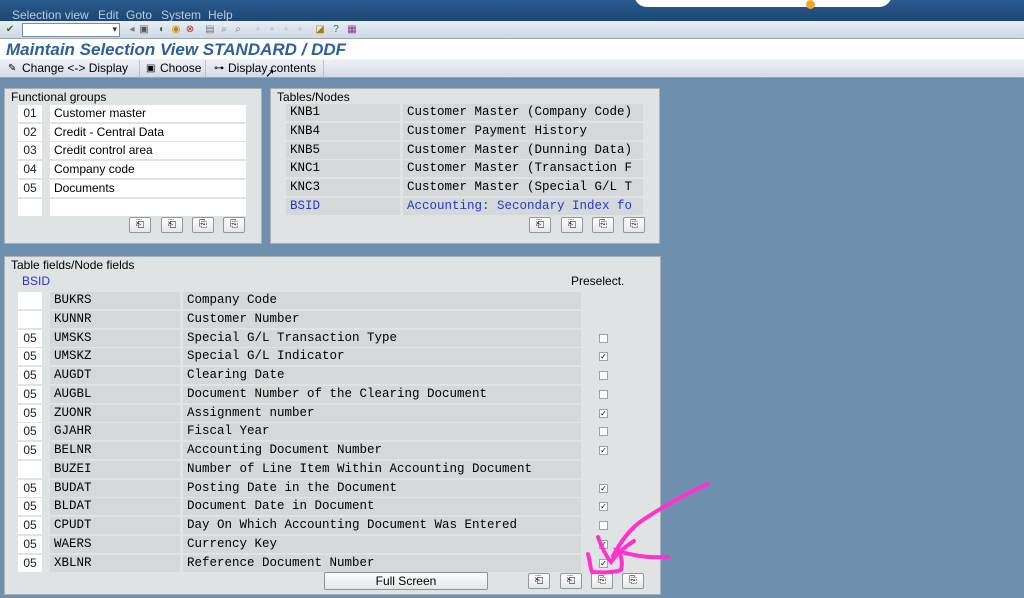 Image resolution: width=1024 pixels, height=598 pixels. What do you see at coordinates (108, 15) in the screenshot?
I see `menu-edit: Edit` at bounding box center [108, 15].